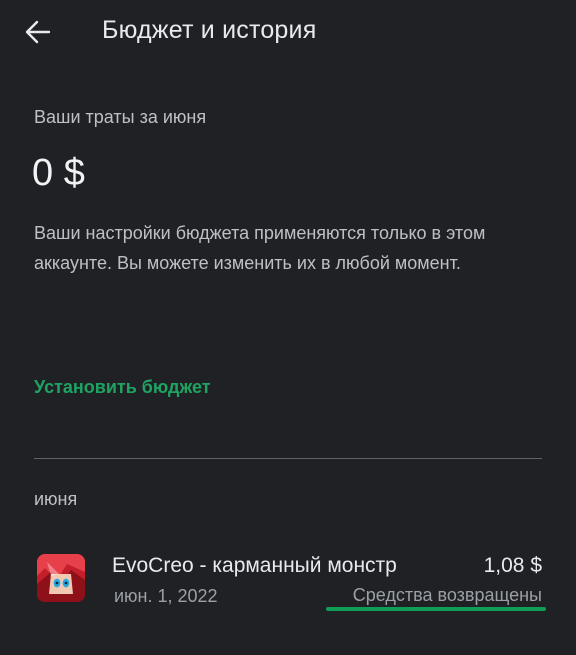  What do you see at coordinates (61, 578) in the screenshot?
I see `evocreo-app-icon` at bounding box center [61, 578].